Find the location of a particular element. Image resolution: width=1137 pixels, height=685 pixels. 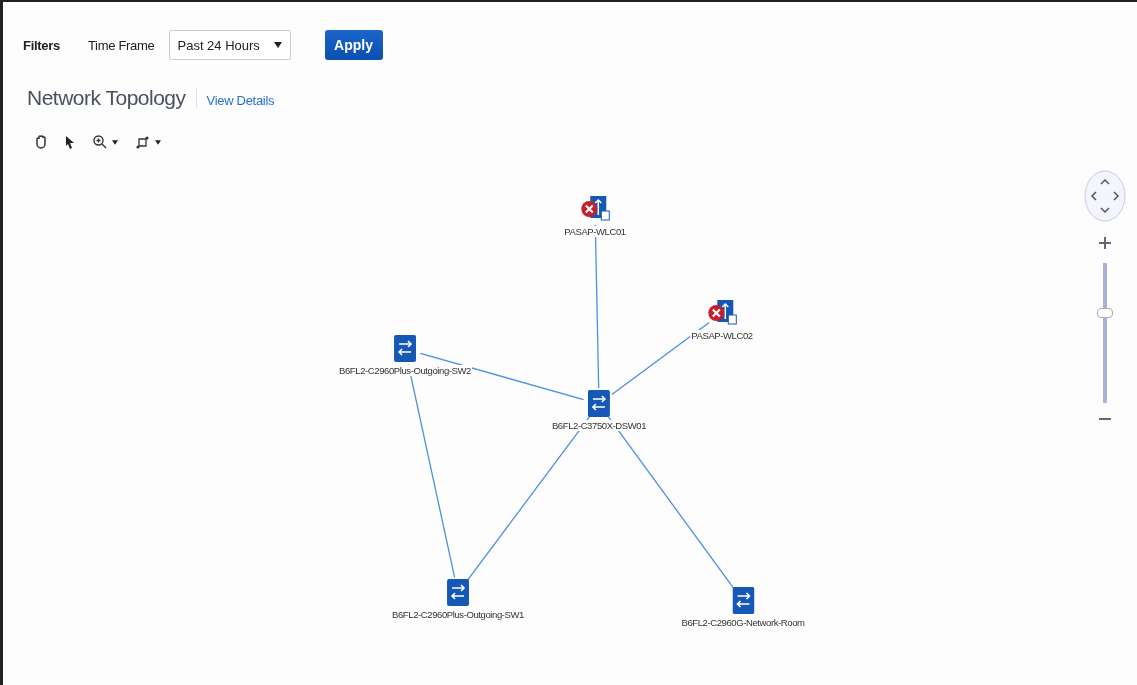

device-label: B6FL2-C2960Plus-Outgoing-SW1 is located at coordinates (458, 614).